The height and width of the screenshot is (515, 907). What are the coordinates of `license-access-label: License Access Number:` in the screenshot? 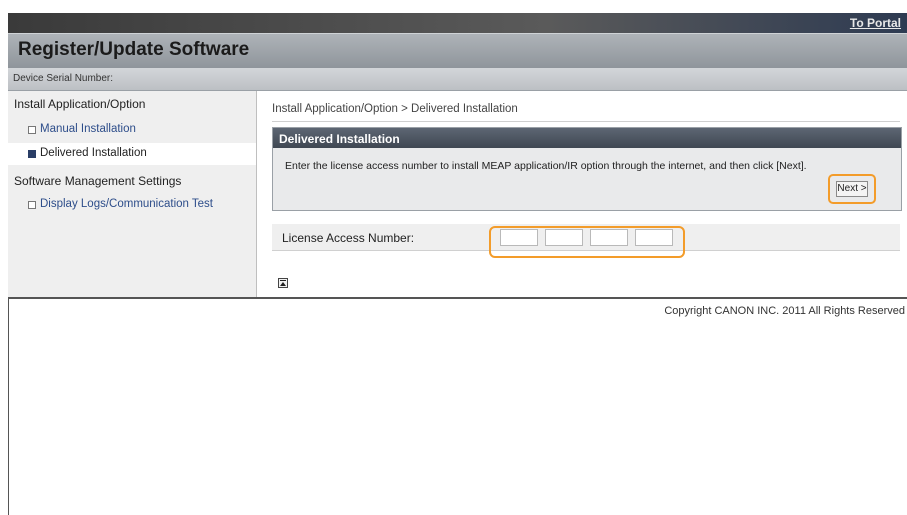 It's located at (348, 238).